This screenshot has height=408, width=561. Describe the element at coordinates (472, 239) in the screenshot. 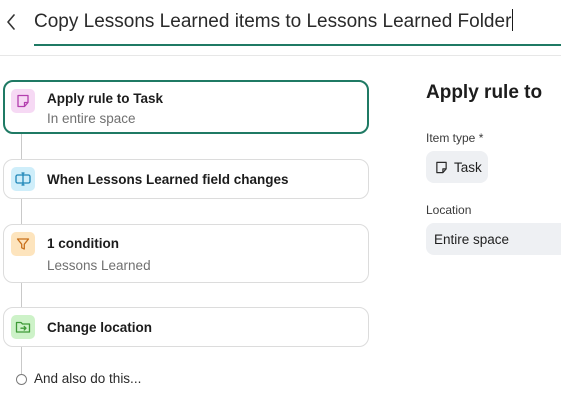

I see `location-value: Entire space` at that location.